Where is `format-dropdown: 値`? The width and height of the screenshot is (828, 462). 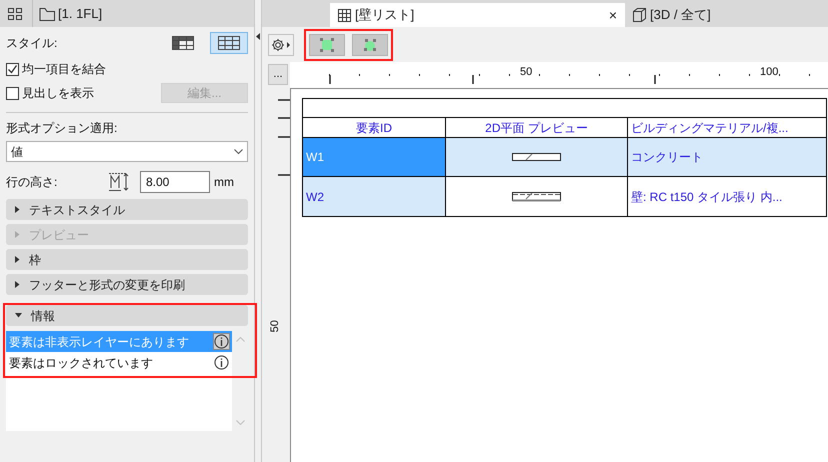
format-dropdown: 値 is located at coordinates (127, 151).